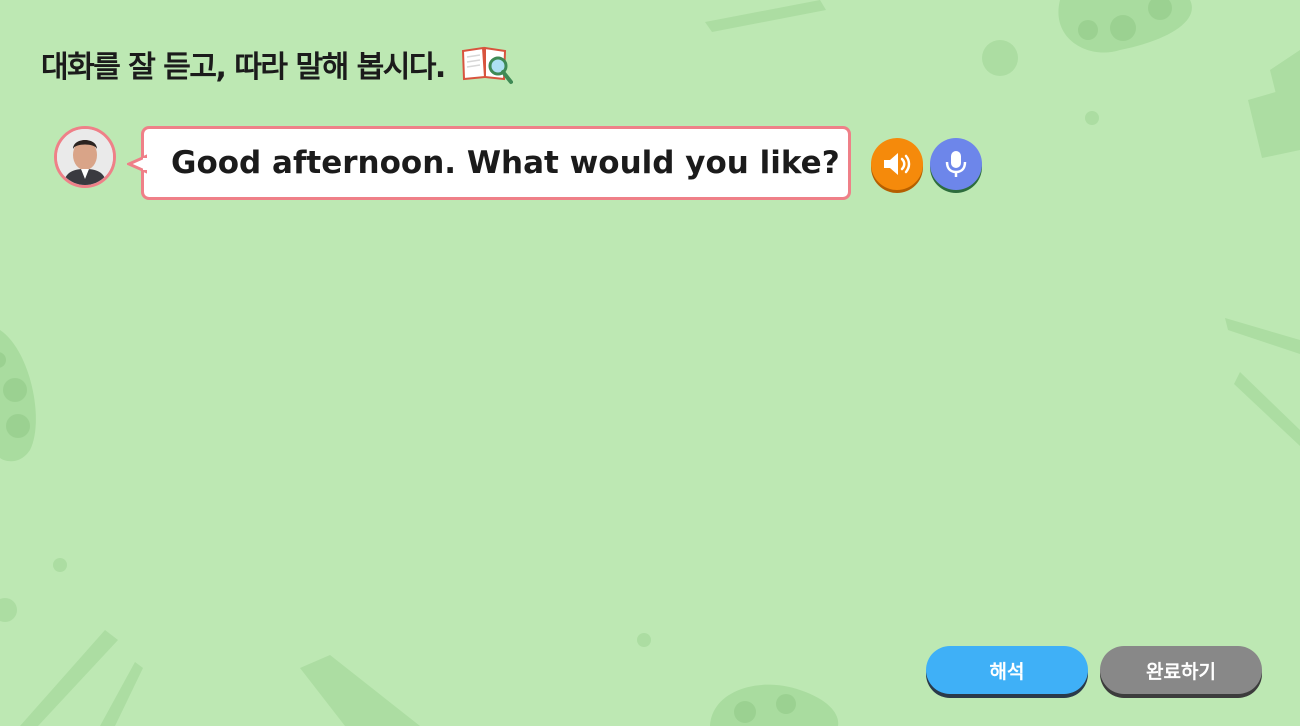  I want to click on dialogue-bubble: Good afternoon. What would you like?, so click(489, 163).